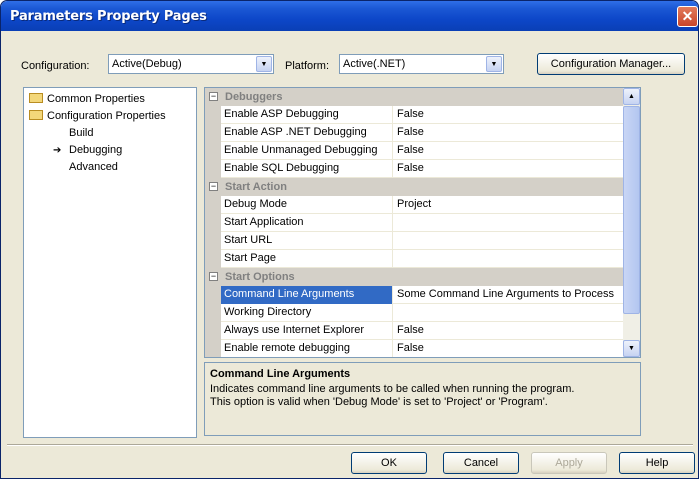 Image resolution: width=699 pixels, height=479 pixels. I want to click on tree-item-configuration-properties: Configuration Properties, so click(97, 116).